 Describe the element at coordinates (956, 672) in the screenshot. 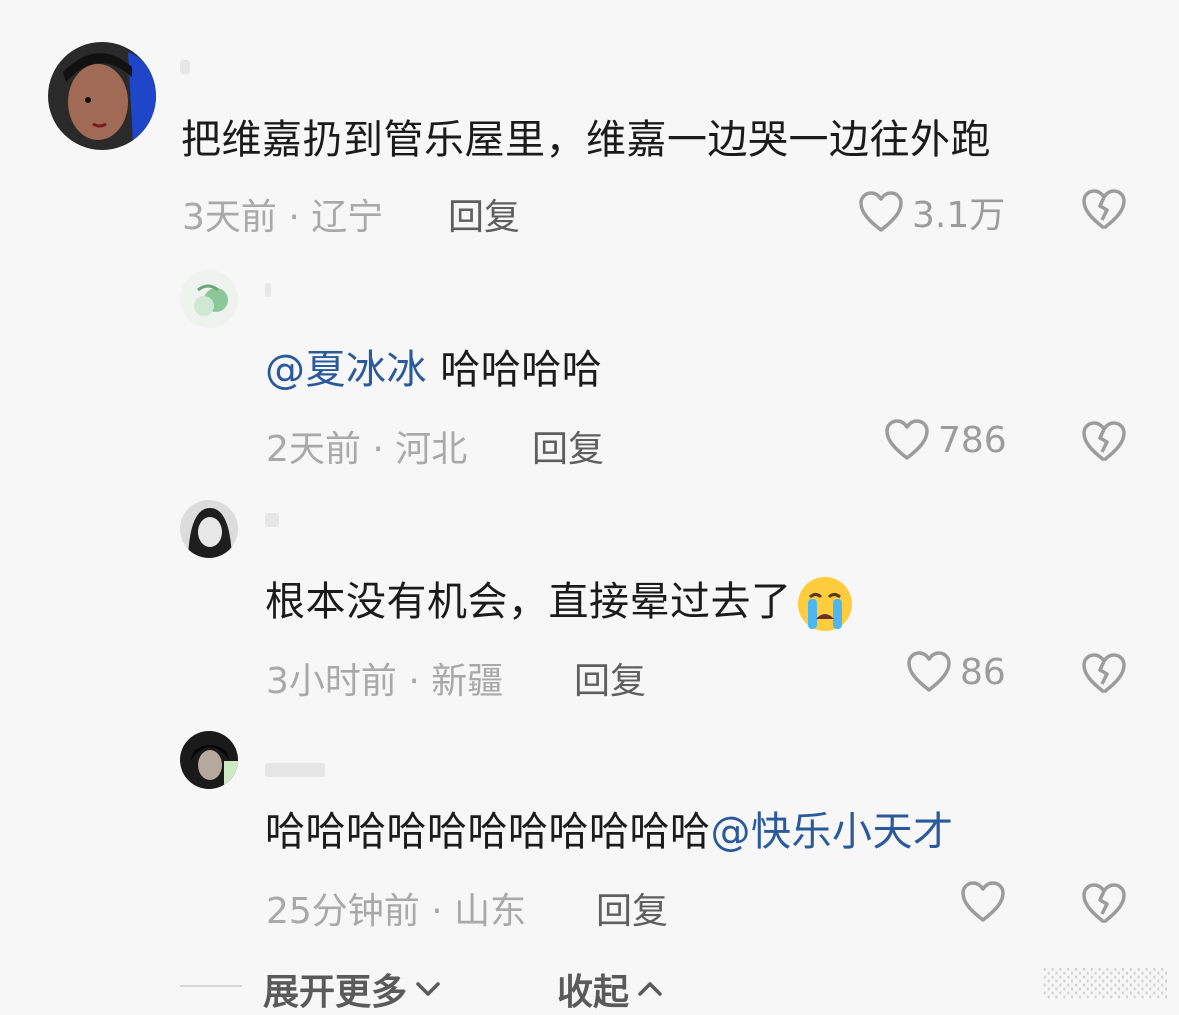

I see `like-button: 86` at that location.